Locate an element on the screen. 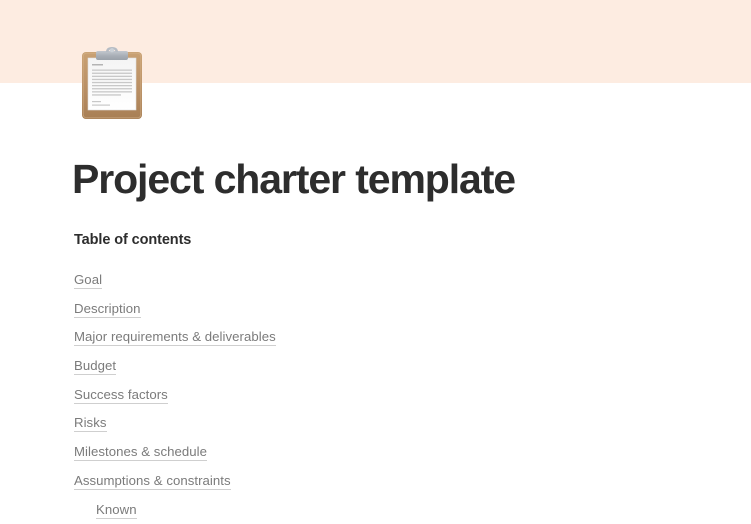 The width and height of the screenshot is (751, 524). toc-item: Description is located at coordinates (284, 309).